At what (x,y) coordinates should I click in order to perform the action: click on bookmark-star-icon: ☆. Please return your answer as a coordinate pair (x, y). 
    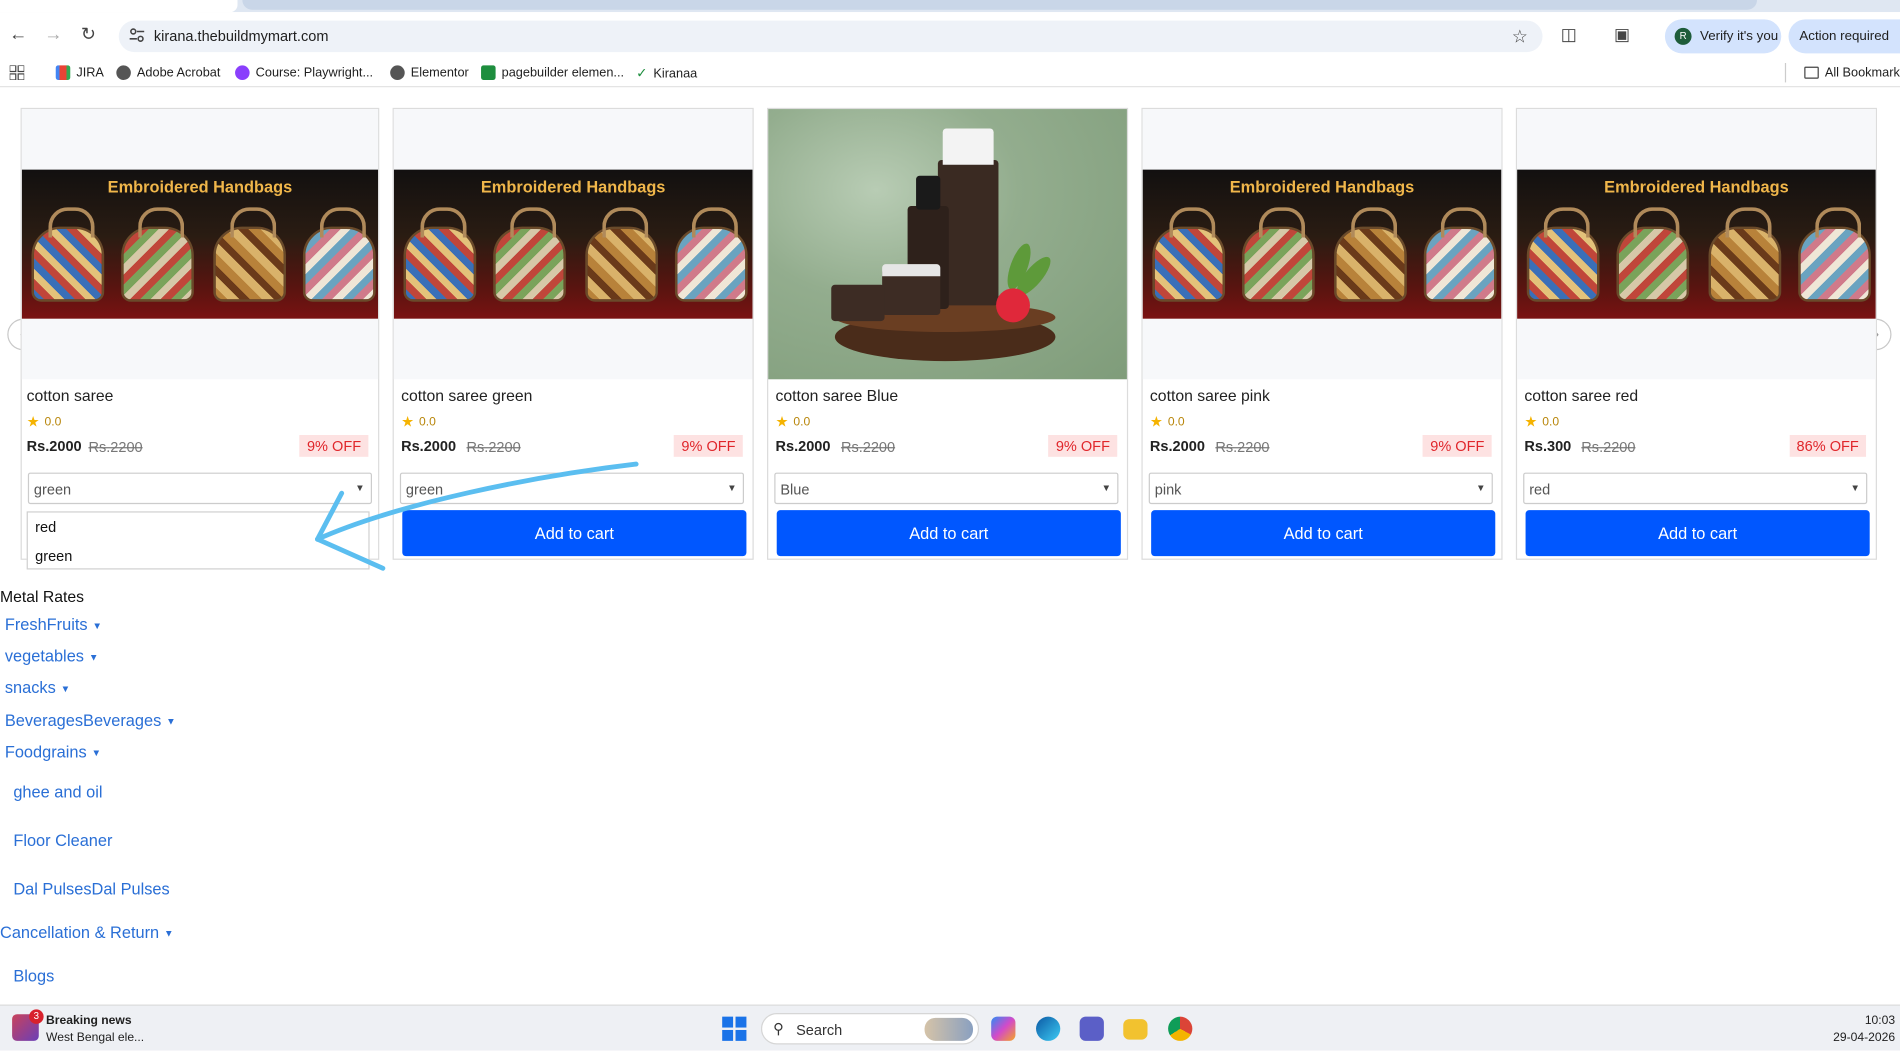
    Looking at the image, I should click on (1520, 36).